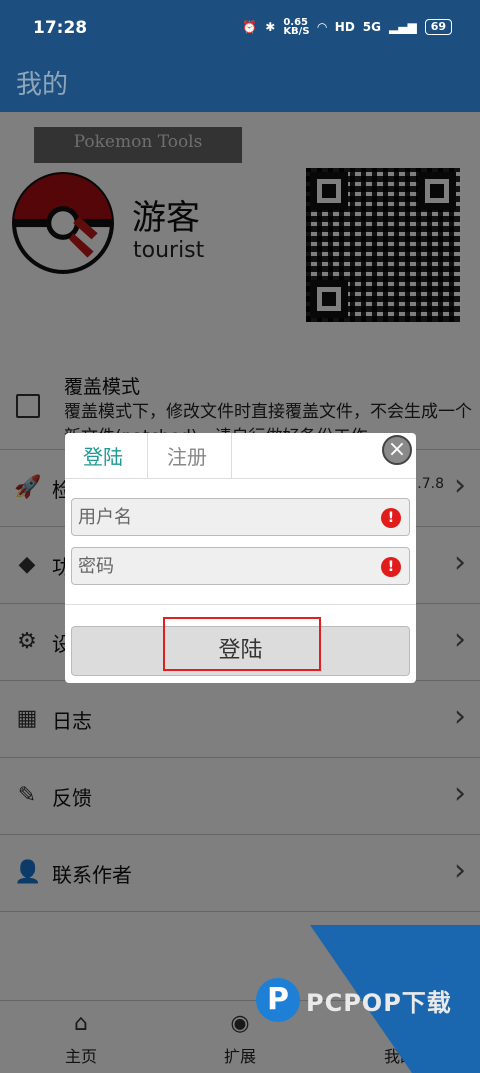 This screenshot has width=480, height=1073. What do you see at coordinates (403, 27) in the screenshot?
I see `signal-icon: ▂▄▆` at bounding box center [403, 27].